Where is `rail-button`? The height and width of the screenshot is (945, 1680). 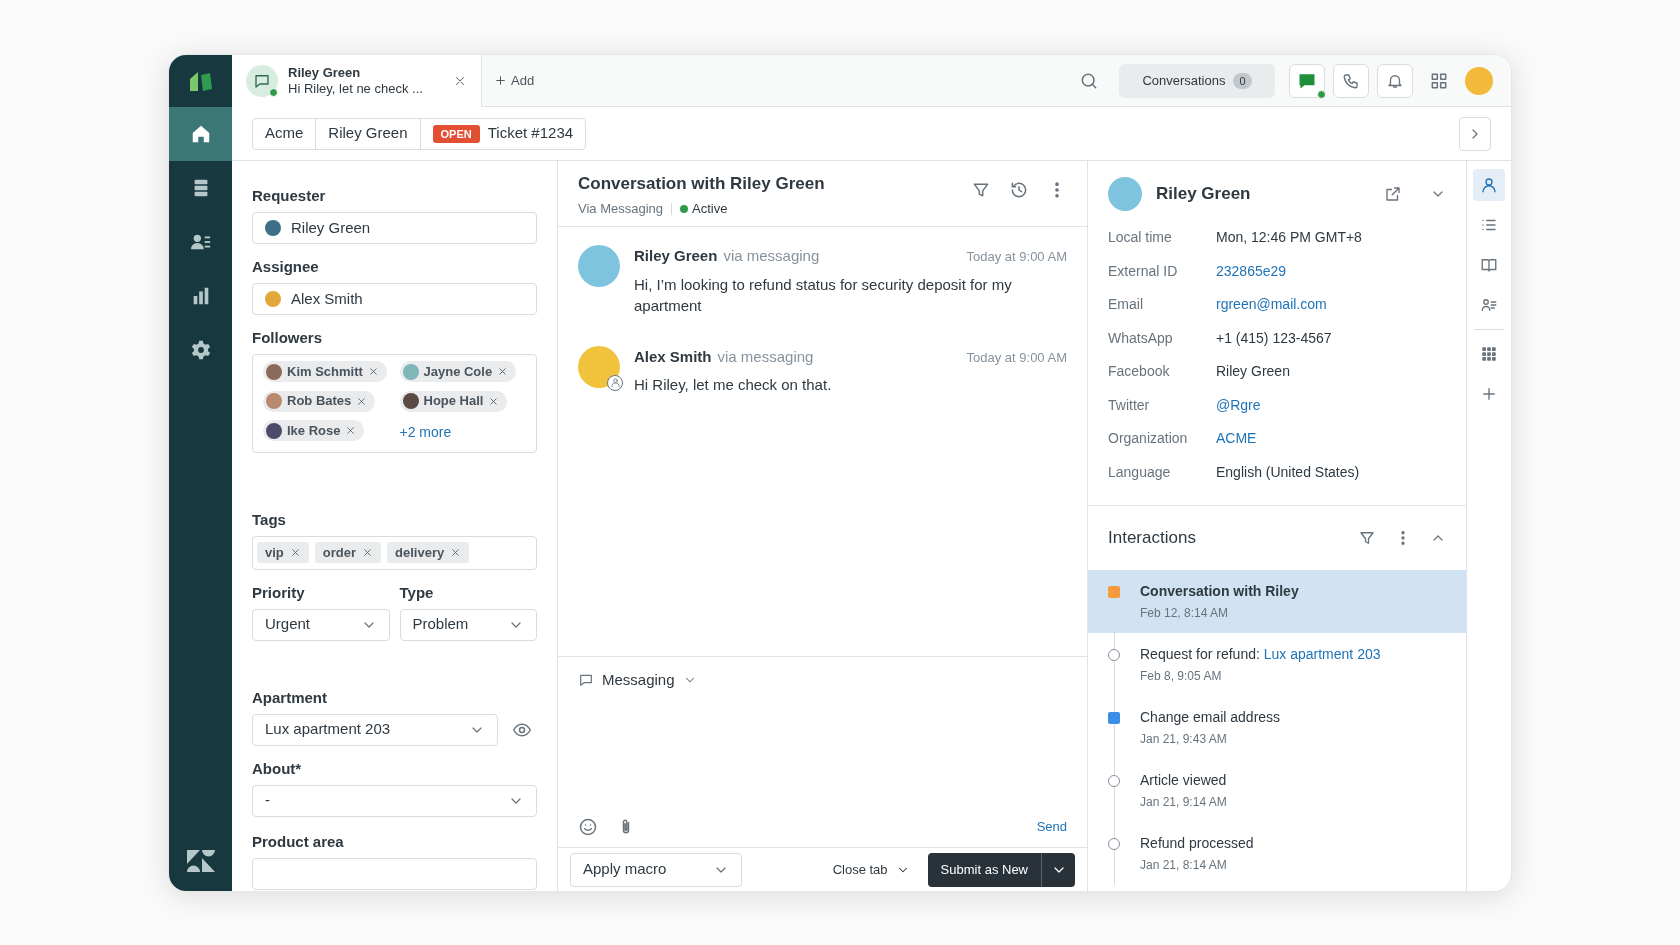
rail-button is located at coordinates (1489, 185).